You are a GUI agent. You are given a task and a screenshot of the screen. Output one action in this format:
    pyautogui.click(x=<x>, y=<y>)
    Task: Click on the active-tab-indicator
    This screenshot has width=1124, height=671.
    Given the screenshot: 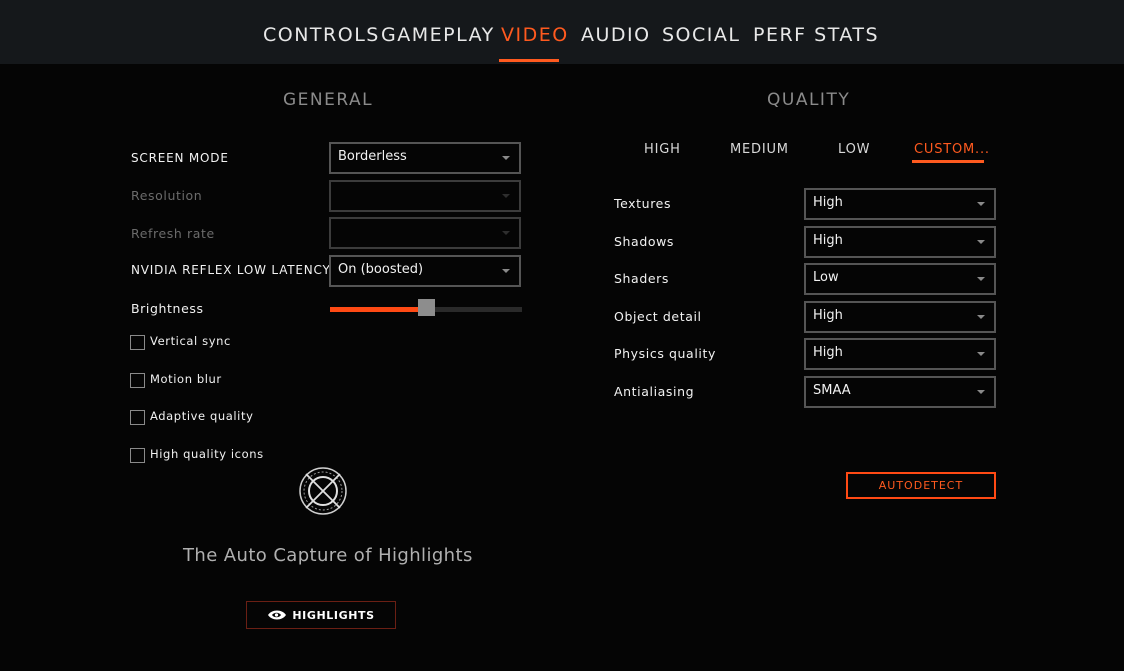 What is the action you would take?
    pyautogui.click(x=529, y=60)
    